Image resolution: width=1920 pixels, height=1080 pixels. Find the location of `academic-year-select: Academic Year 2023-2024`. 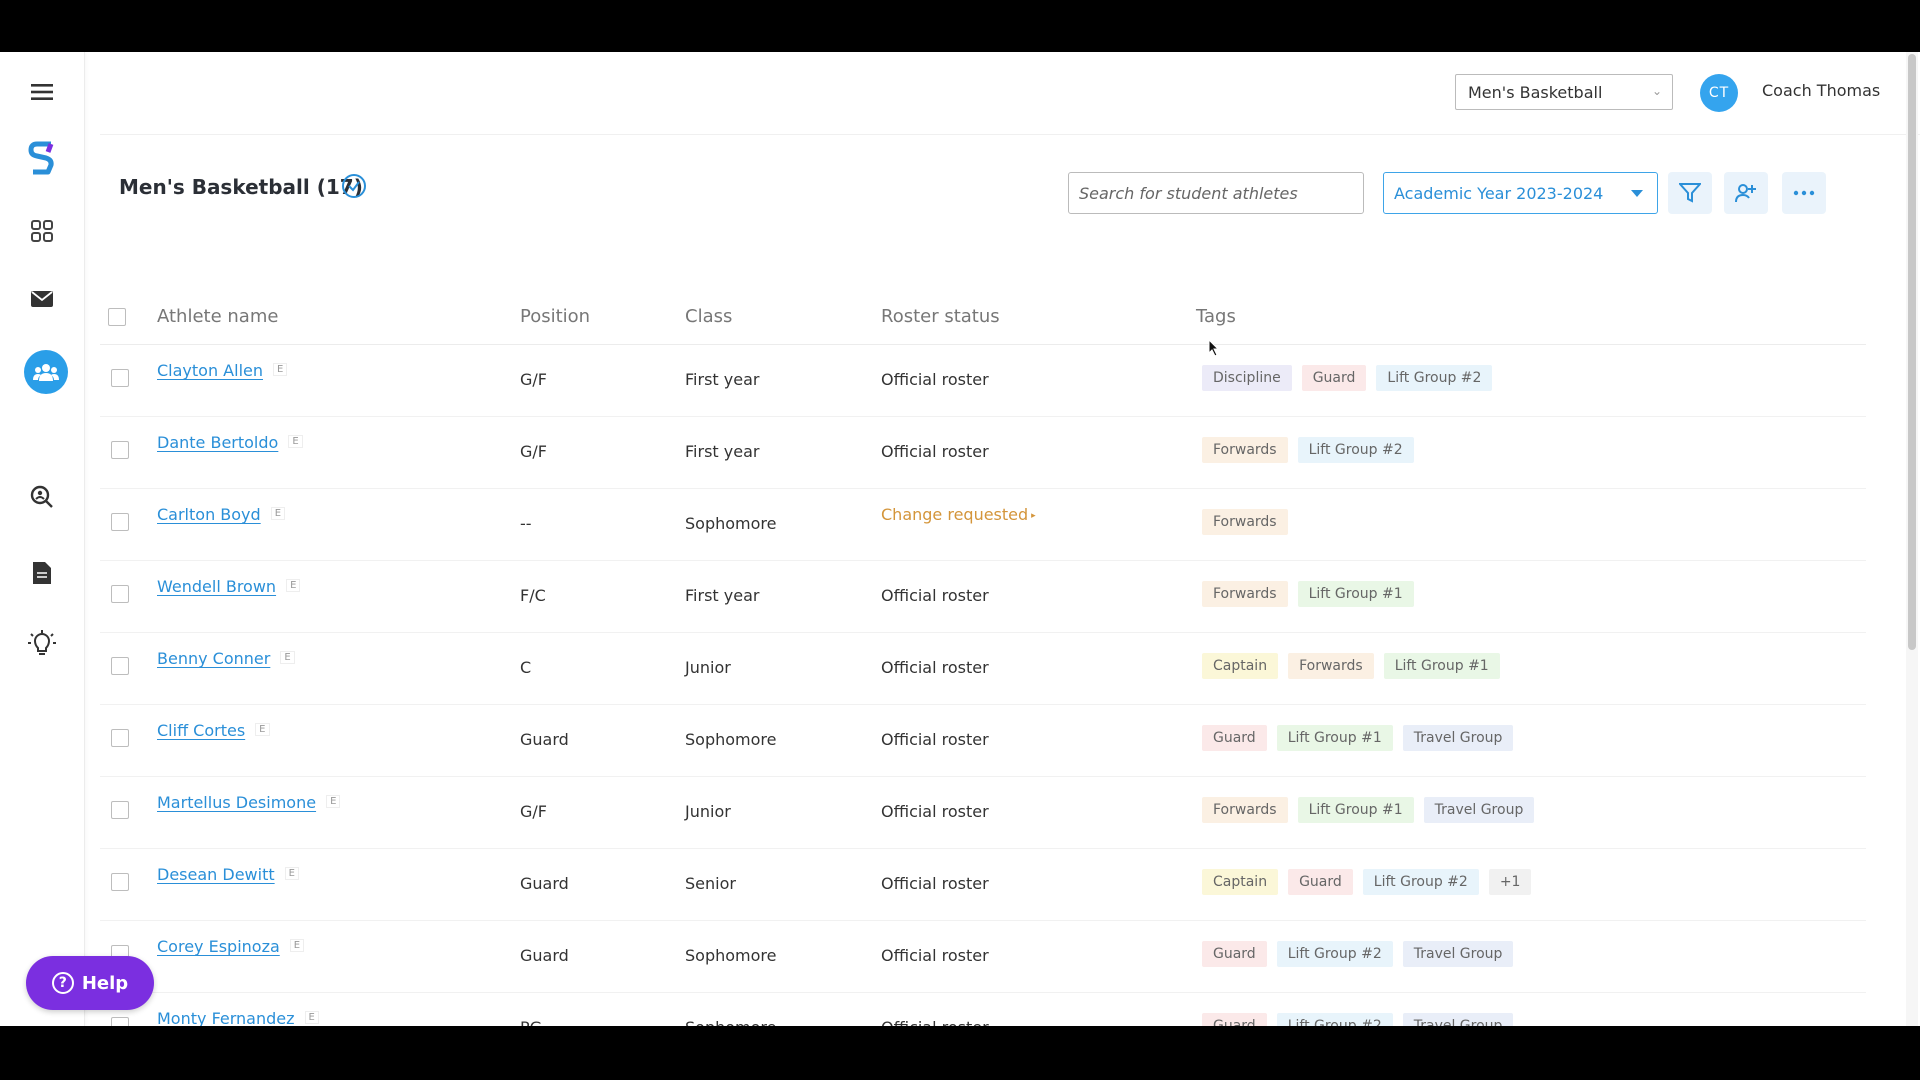

academic-year-select: Academic Year 2023-2024 is located at coordinates (1520, 193).